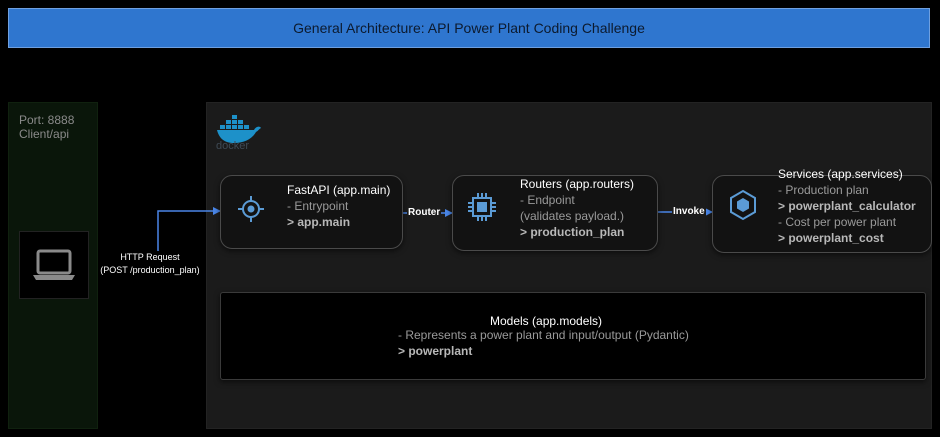  What do you see at coordinates (318, 206) in the screenshot?
I see `fastapi-line1: - Entrypoint` at bounding box center [318, 206].